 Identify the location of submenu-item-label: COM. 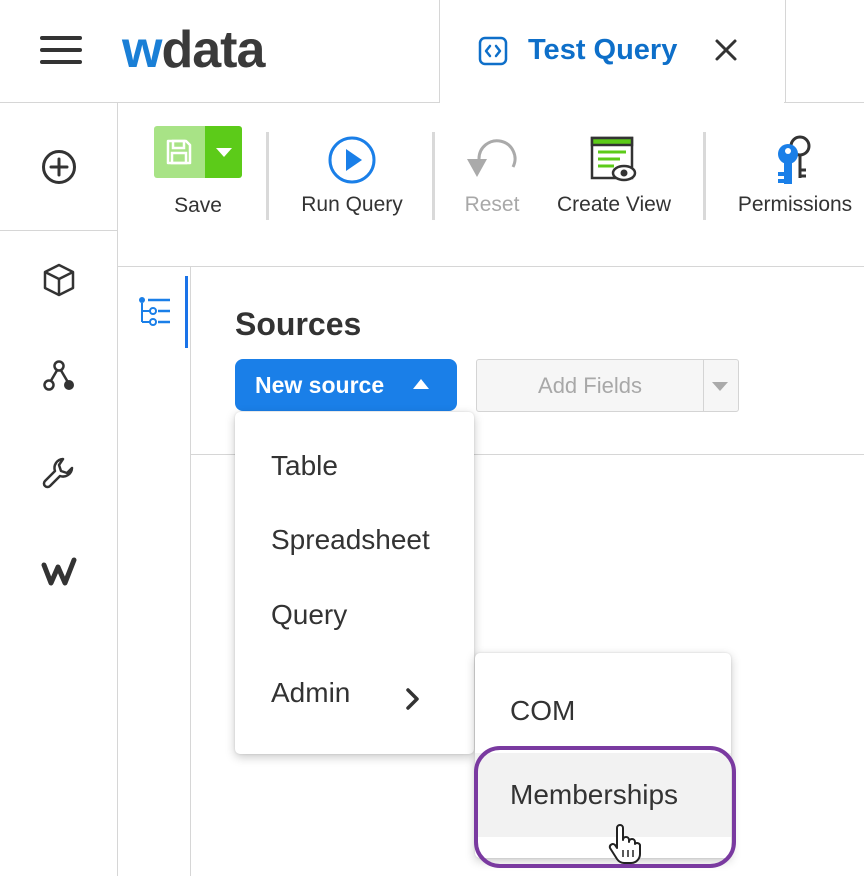
(543, 710).